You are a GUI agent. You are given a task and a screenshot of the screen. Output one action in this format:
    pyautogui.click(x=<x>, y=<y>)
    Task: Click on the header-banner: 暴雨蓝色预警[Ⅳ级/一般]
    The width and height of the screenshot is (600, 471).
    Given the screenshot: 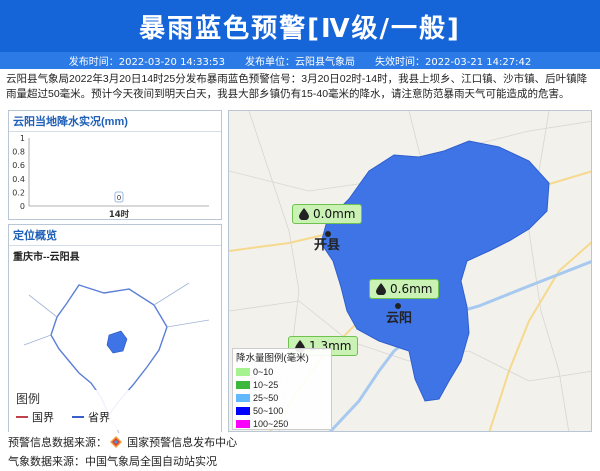 What is the action you would take?
    pyautogui.click(x=300, y=26)
    